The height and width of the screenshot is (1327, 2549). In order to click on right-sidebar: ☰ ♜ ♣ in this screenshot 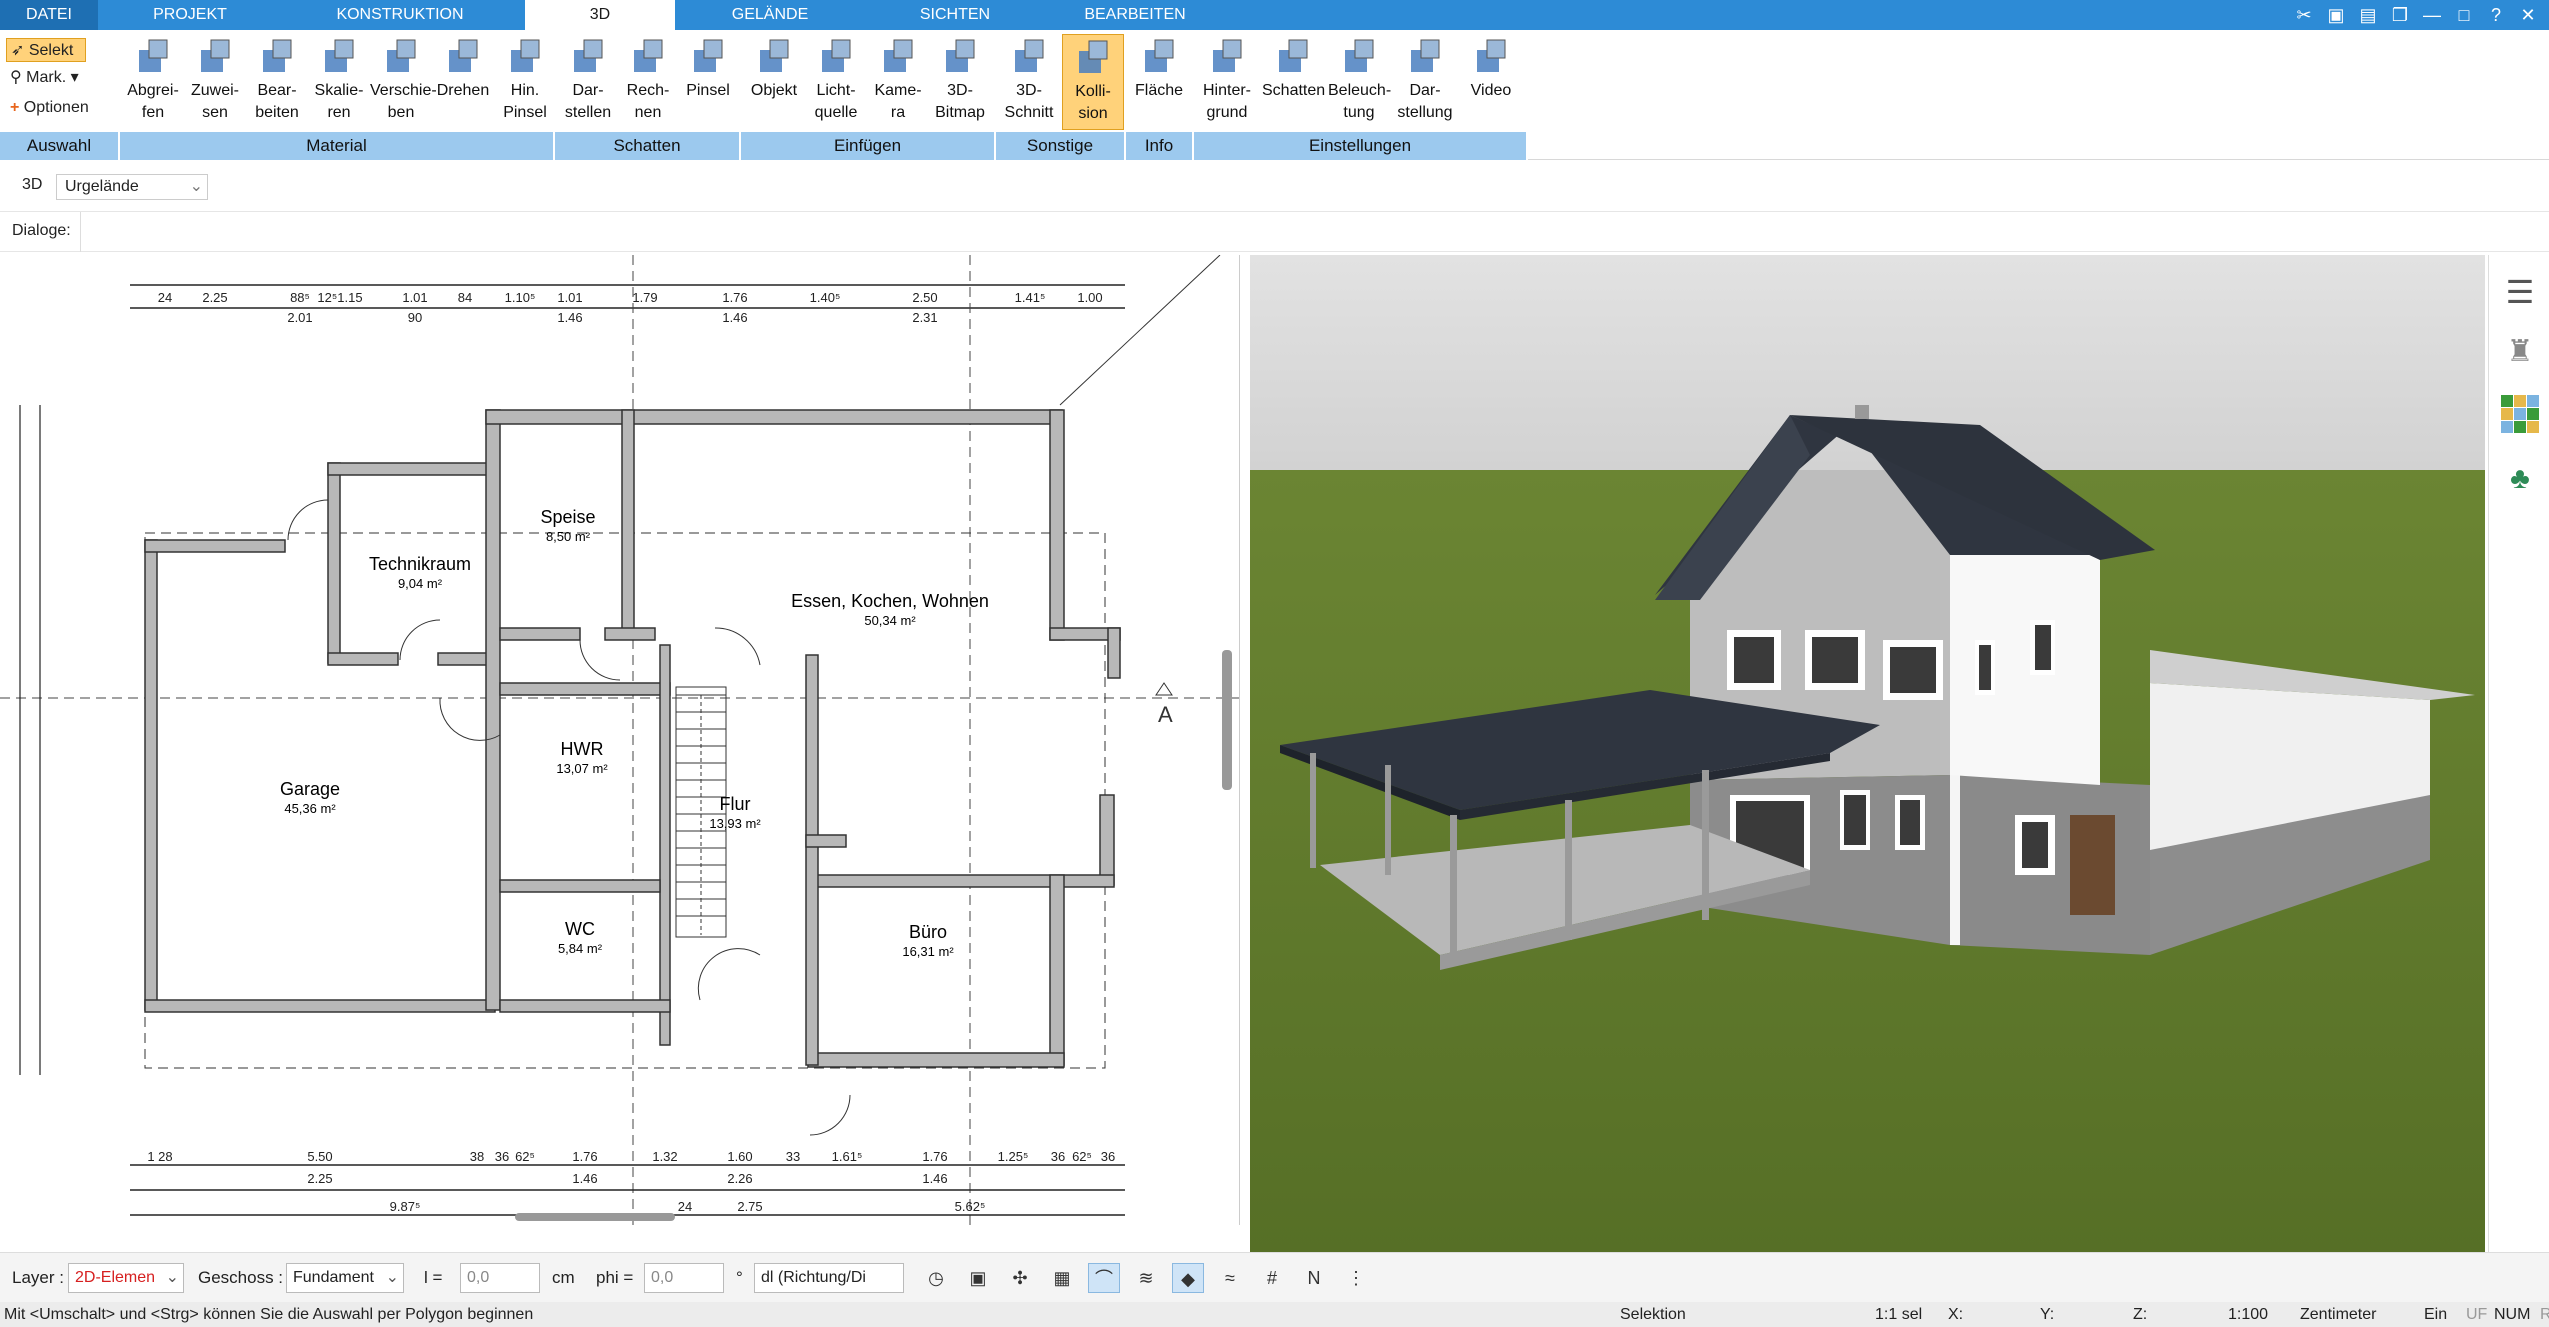, I will do `click(2518, 754)`.